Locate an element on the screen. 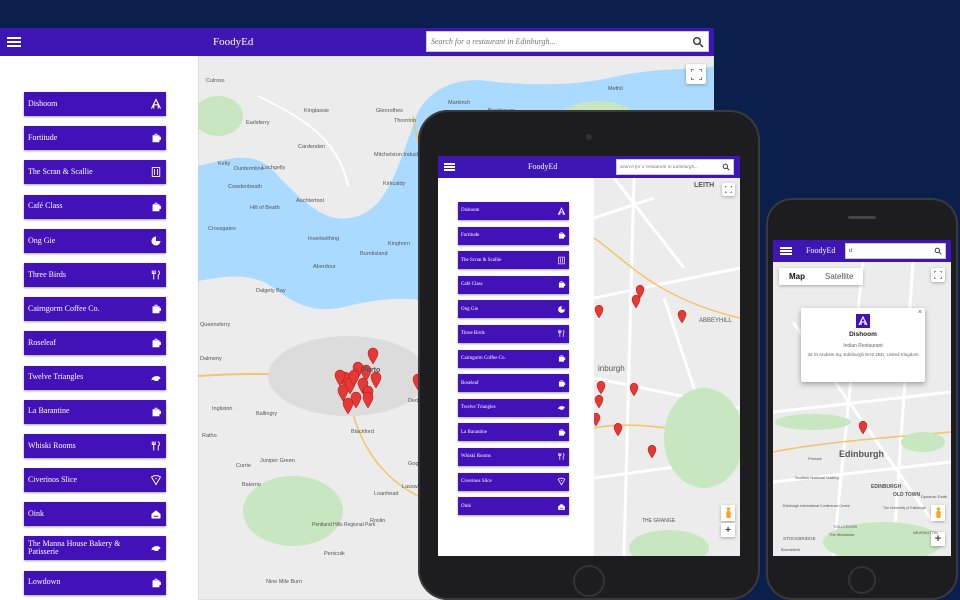 The image size is (960, 600). phone-place-label: Bruntsfield is located at coordinates (790, 549).